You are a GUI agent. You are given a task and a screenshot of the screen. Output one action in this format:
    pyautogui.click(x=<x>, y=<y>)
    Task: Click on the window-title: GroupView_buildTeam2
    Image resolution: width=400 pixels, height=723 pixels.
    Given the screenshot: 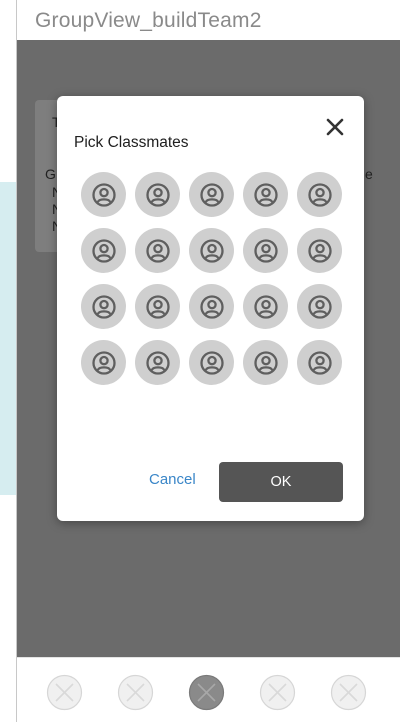 What is the action you would take?
    pyautogui.click(x=148, y=20)
    